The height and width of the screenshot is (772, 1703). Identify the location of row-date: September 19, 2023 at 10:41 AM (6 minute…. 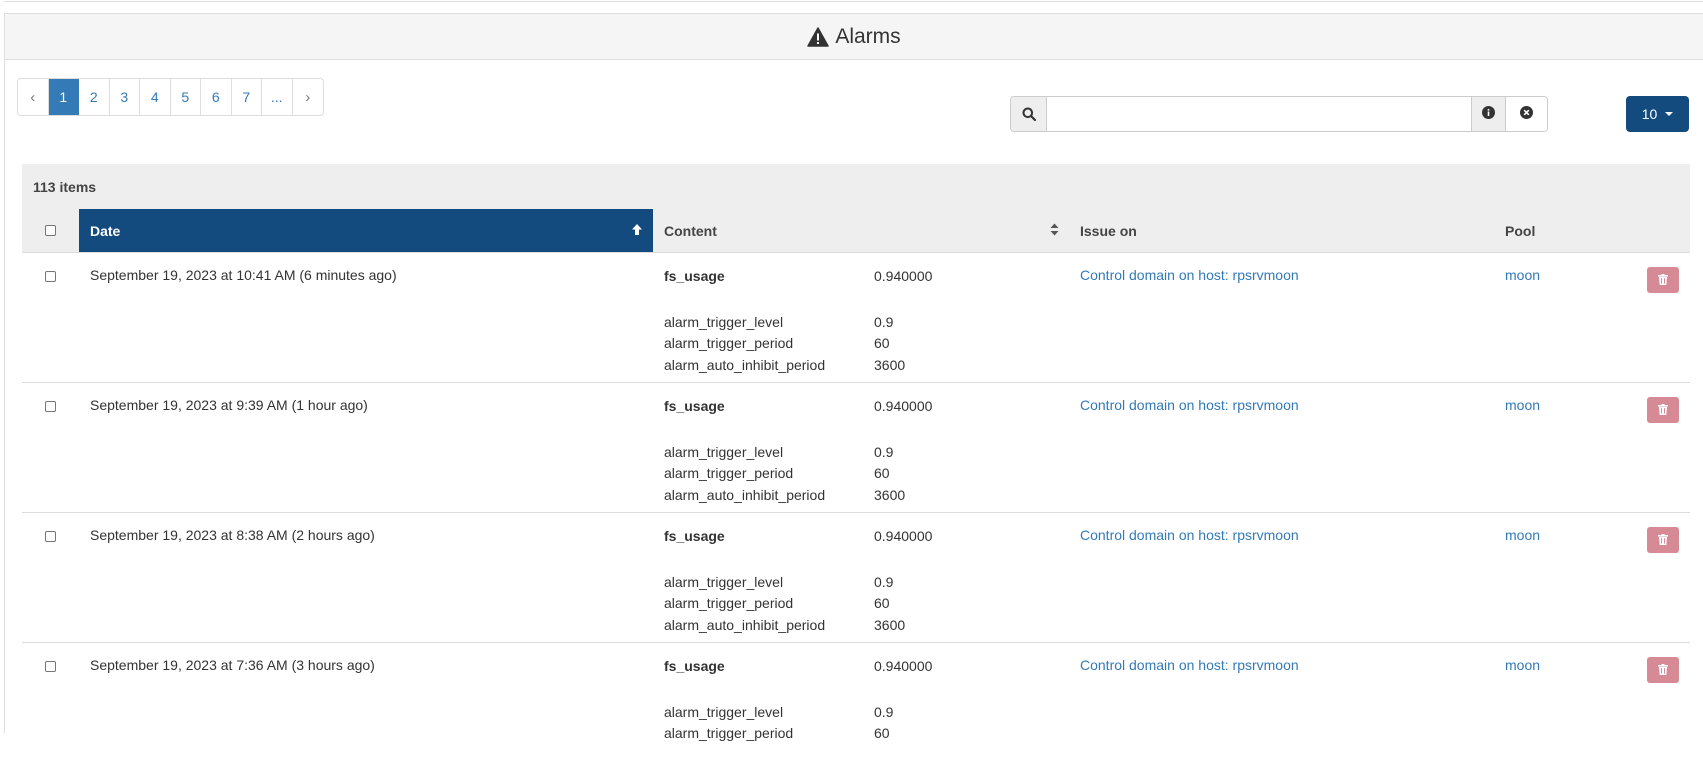
(243, 275).